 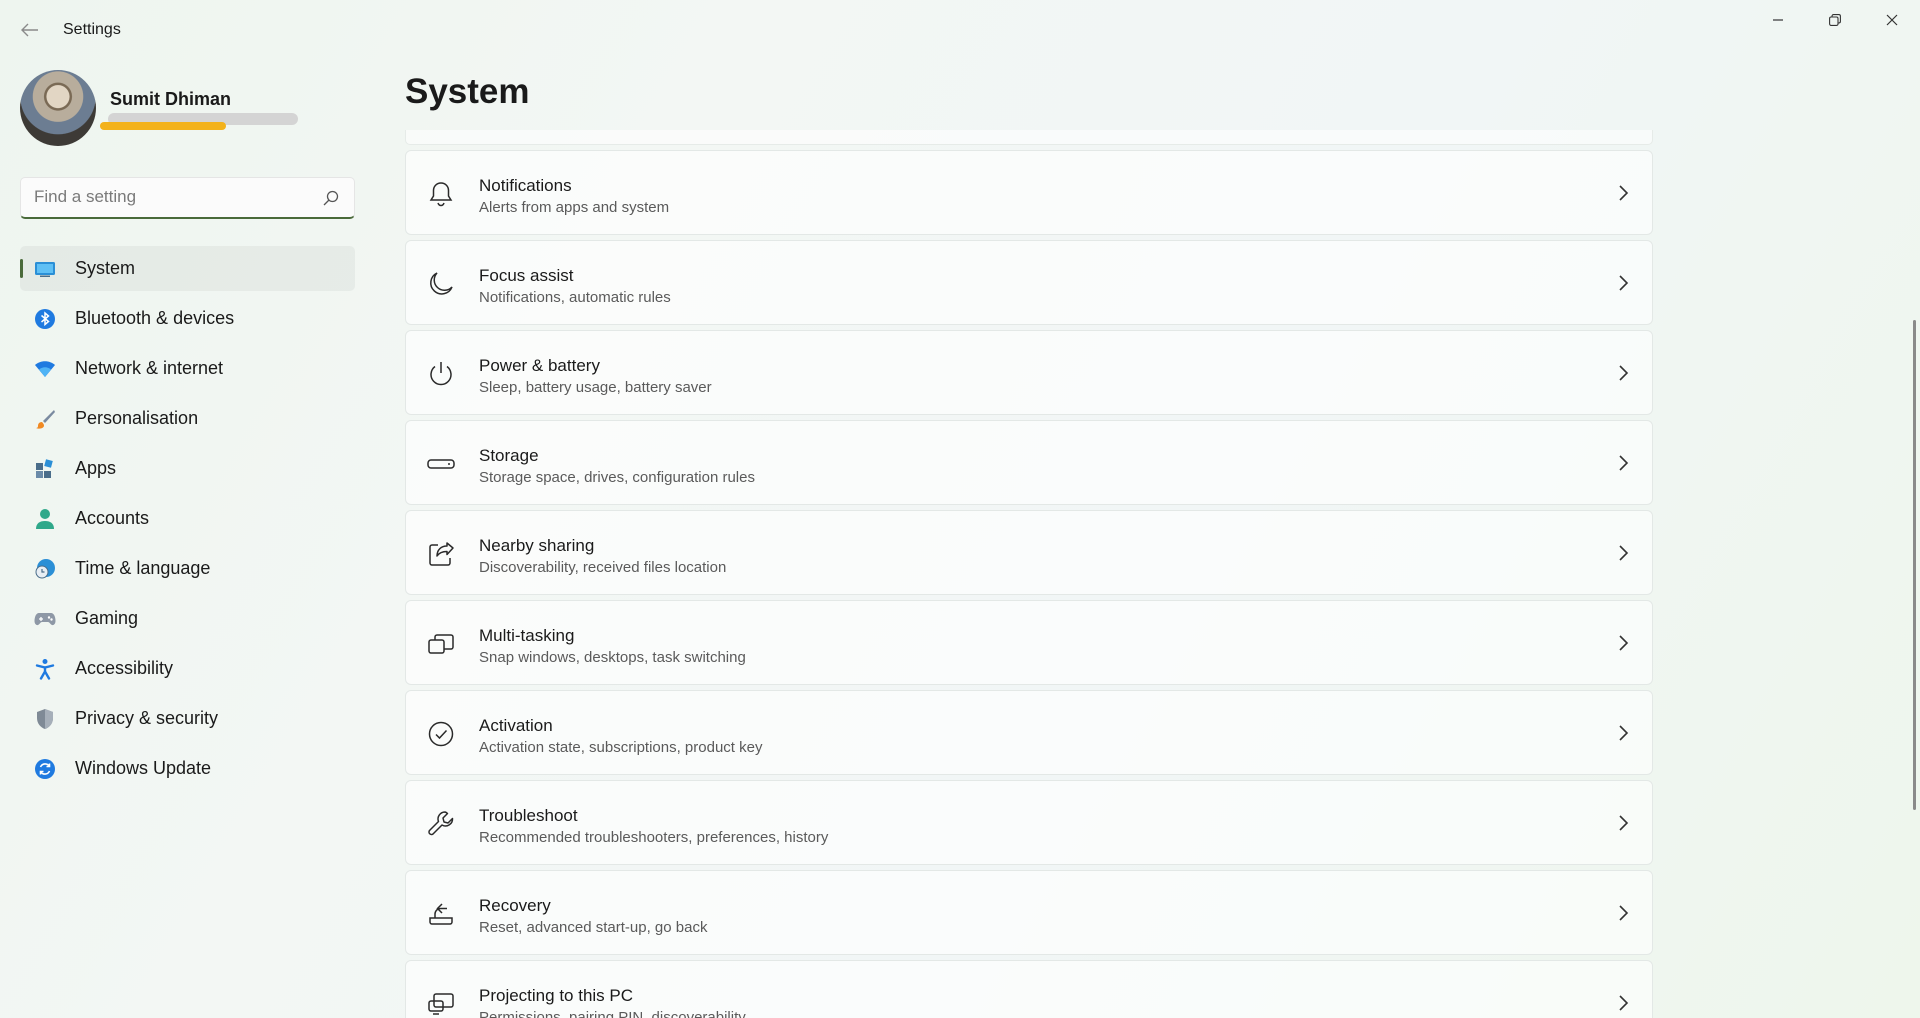 I want to click on restore-icon, so click(x=1834, y=20).